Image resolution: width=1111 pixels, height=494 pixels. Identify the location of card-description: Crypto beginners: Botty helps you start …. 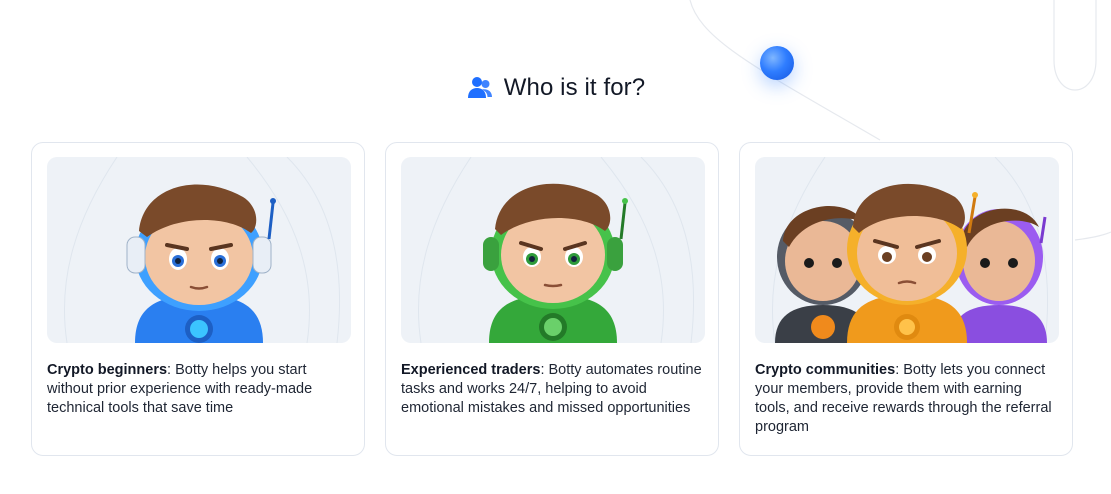
(199, 389).